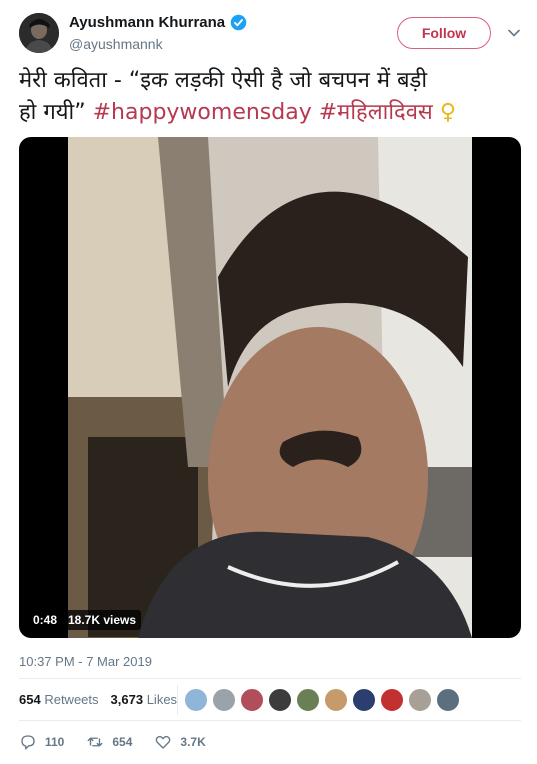 The width and height of the screenshot is (537, 764). Describe the element at coordinates (39, 33) in the screenshot. I see `profile-avatar` at that location.